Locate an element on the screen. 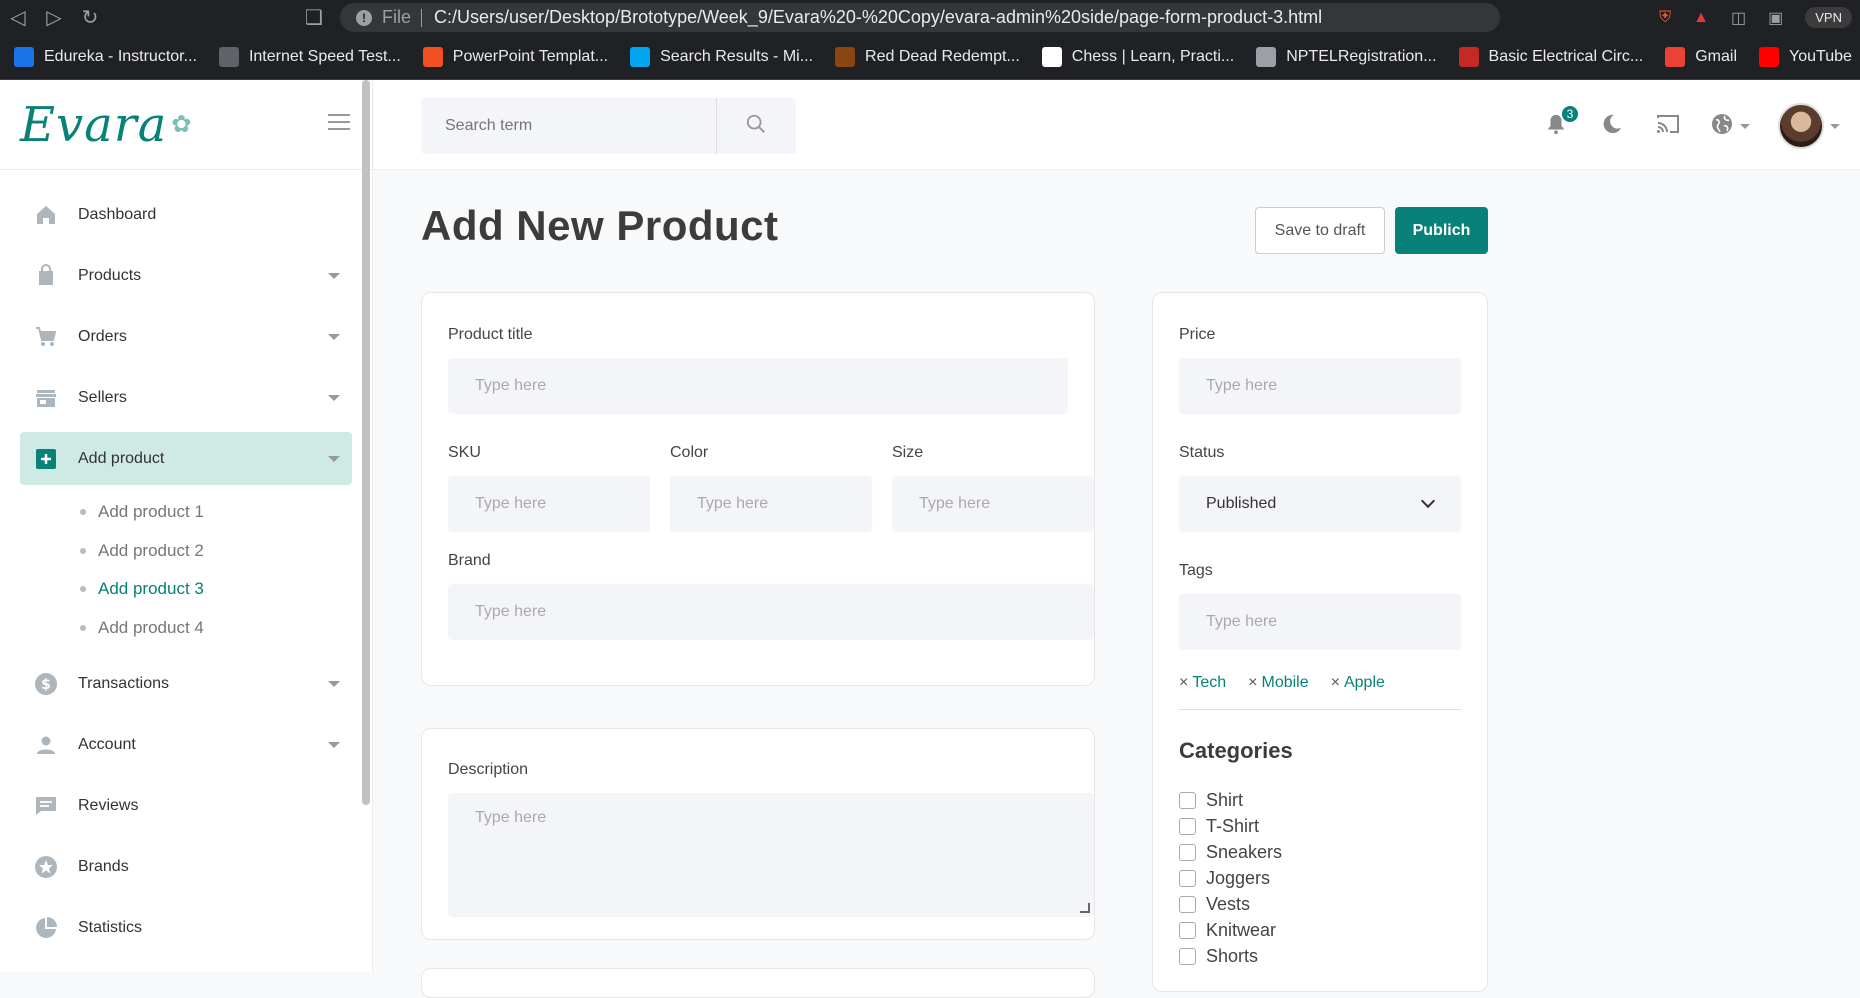 This screenshot has height=998, width=1860. submenu-item: Add product 4 is located at coordinates (226, 628).